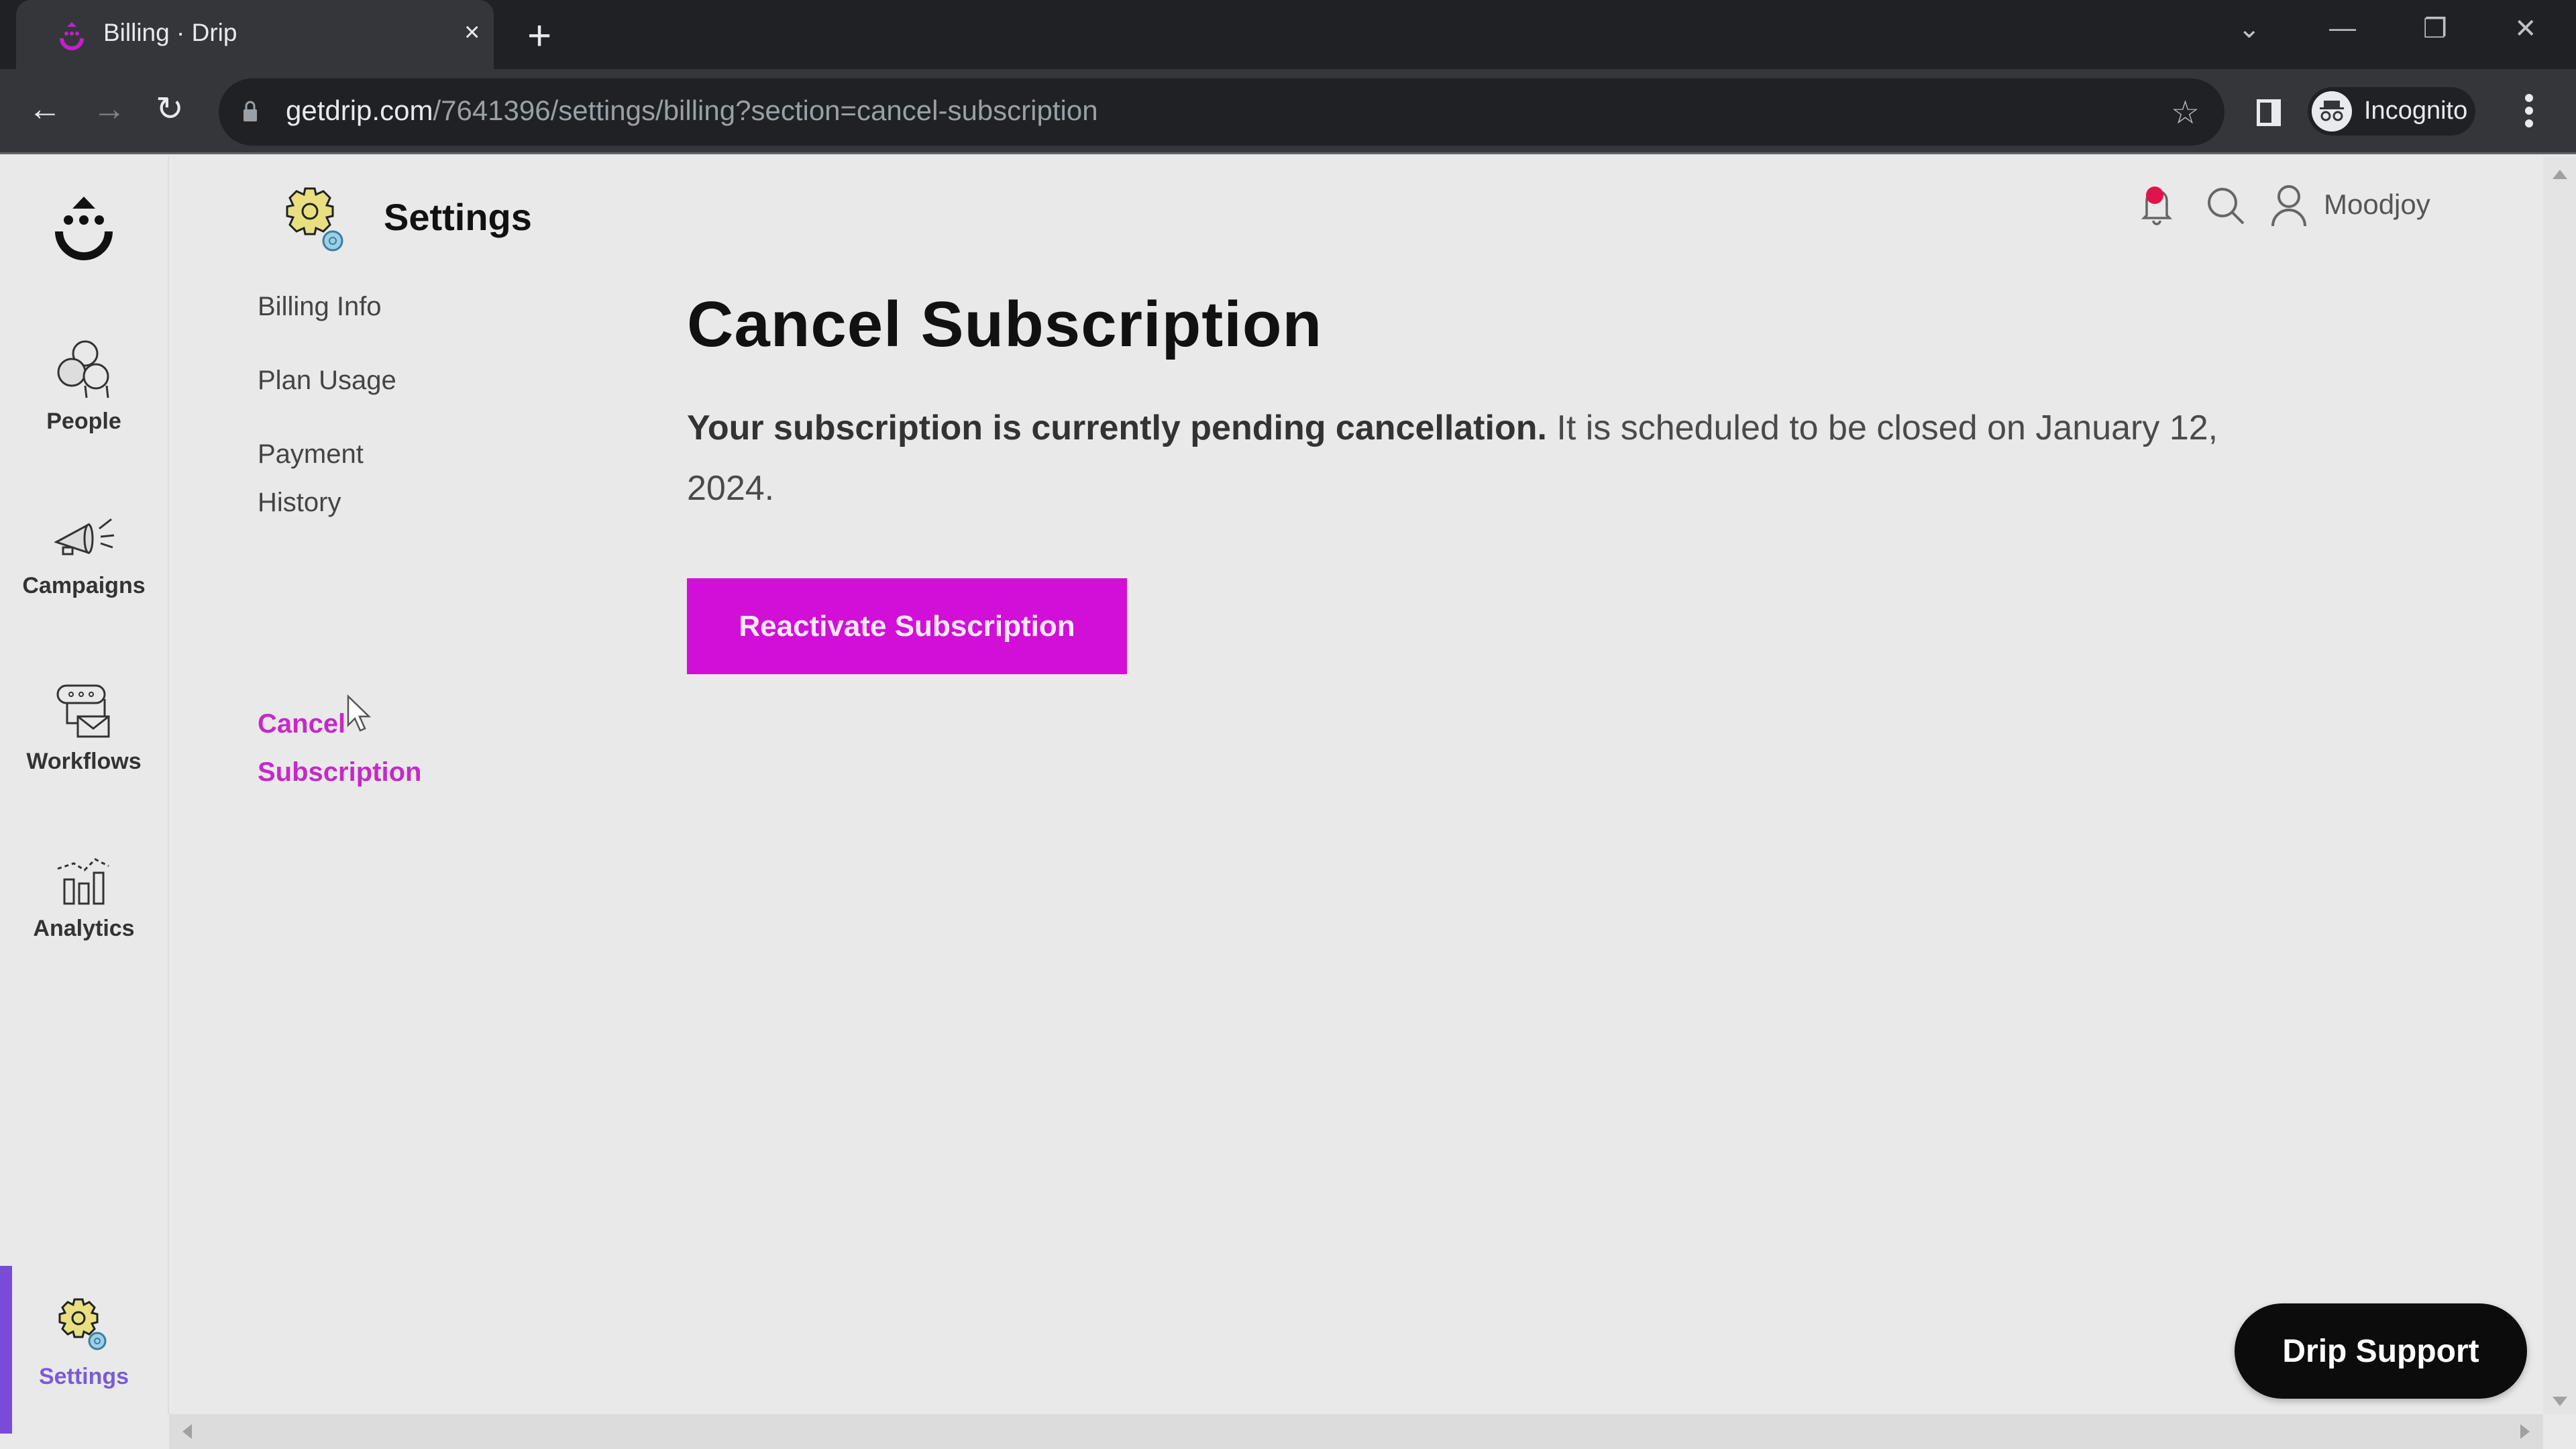  I want to click on reload-icon: ↻, so click(170, 108).